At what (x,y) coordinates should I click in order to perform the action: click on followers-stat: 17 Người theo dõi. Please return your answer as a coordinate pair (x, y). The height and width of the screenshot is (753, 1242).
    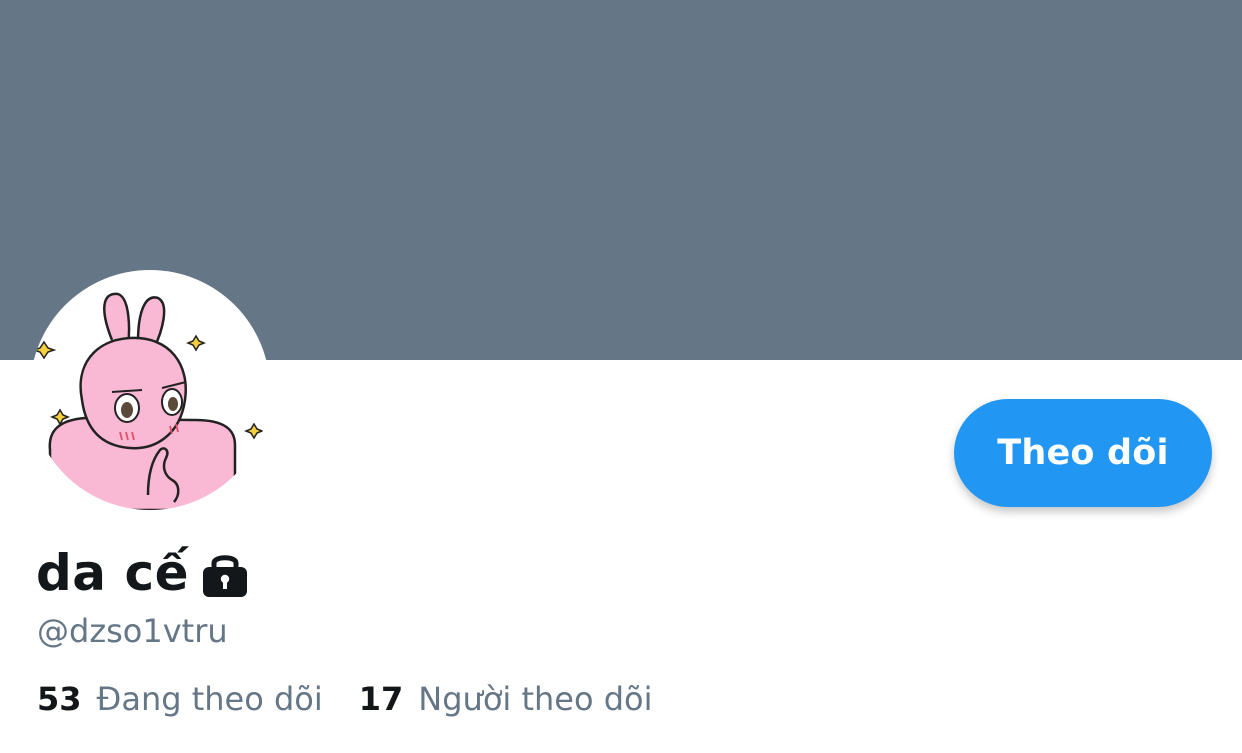
    Looking at the image, I should click on (506, 699).